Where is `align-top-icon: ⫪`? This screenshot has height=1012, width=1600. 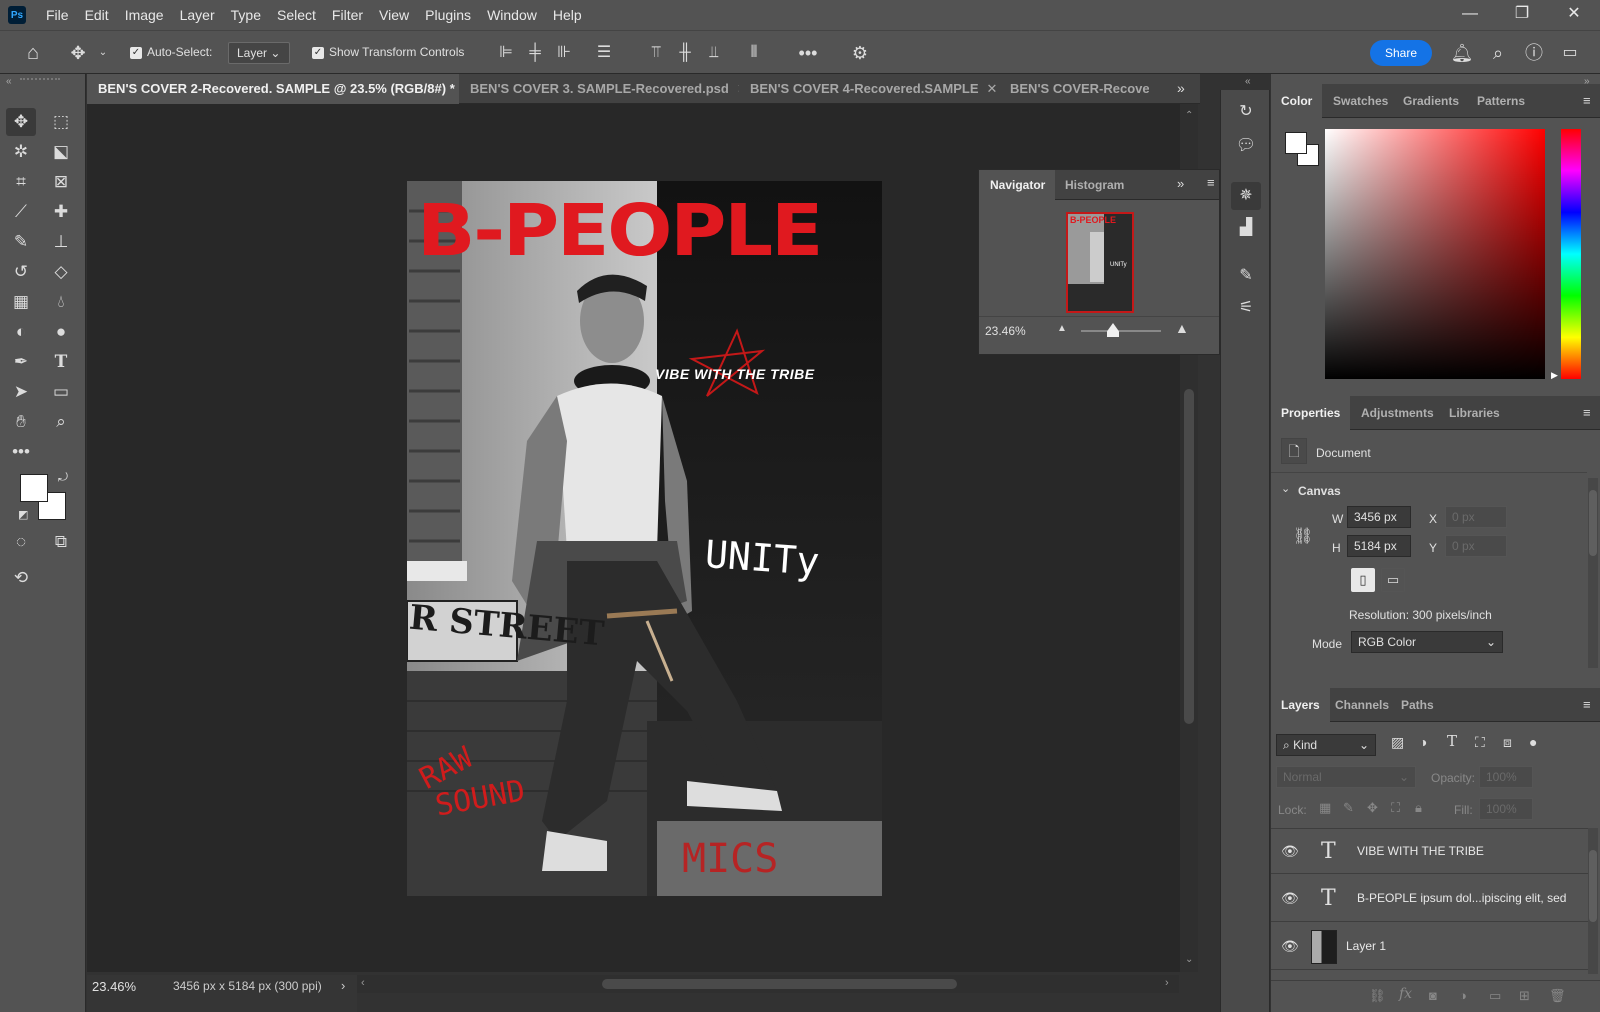 align-top-icon: ⫪ is located at coordinates (656, 53).